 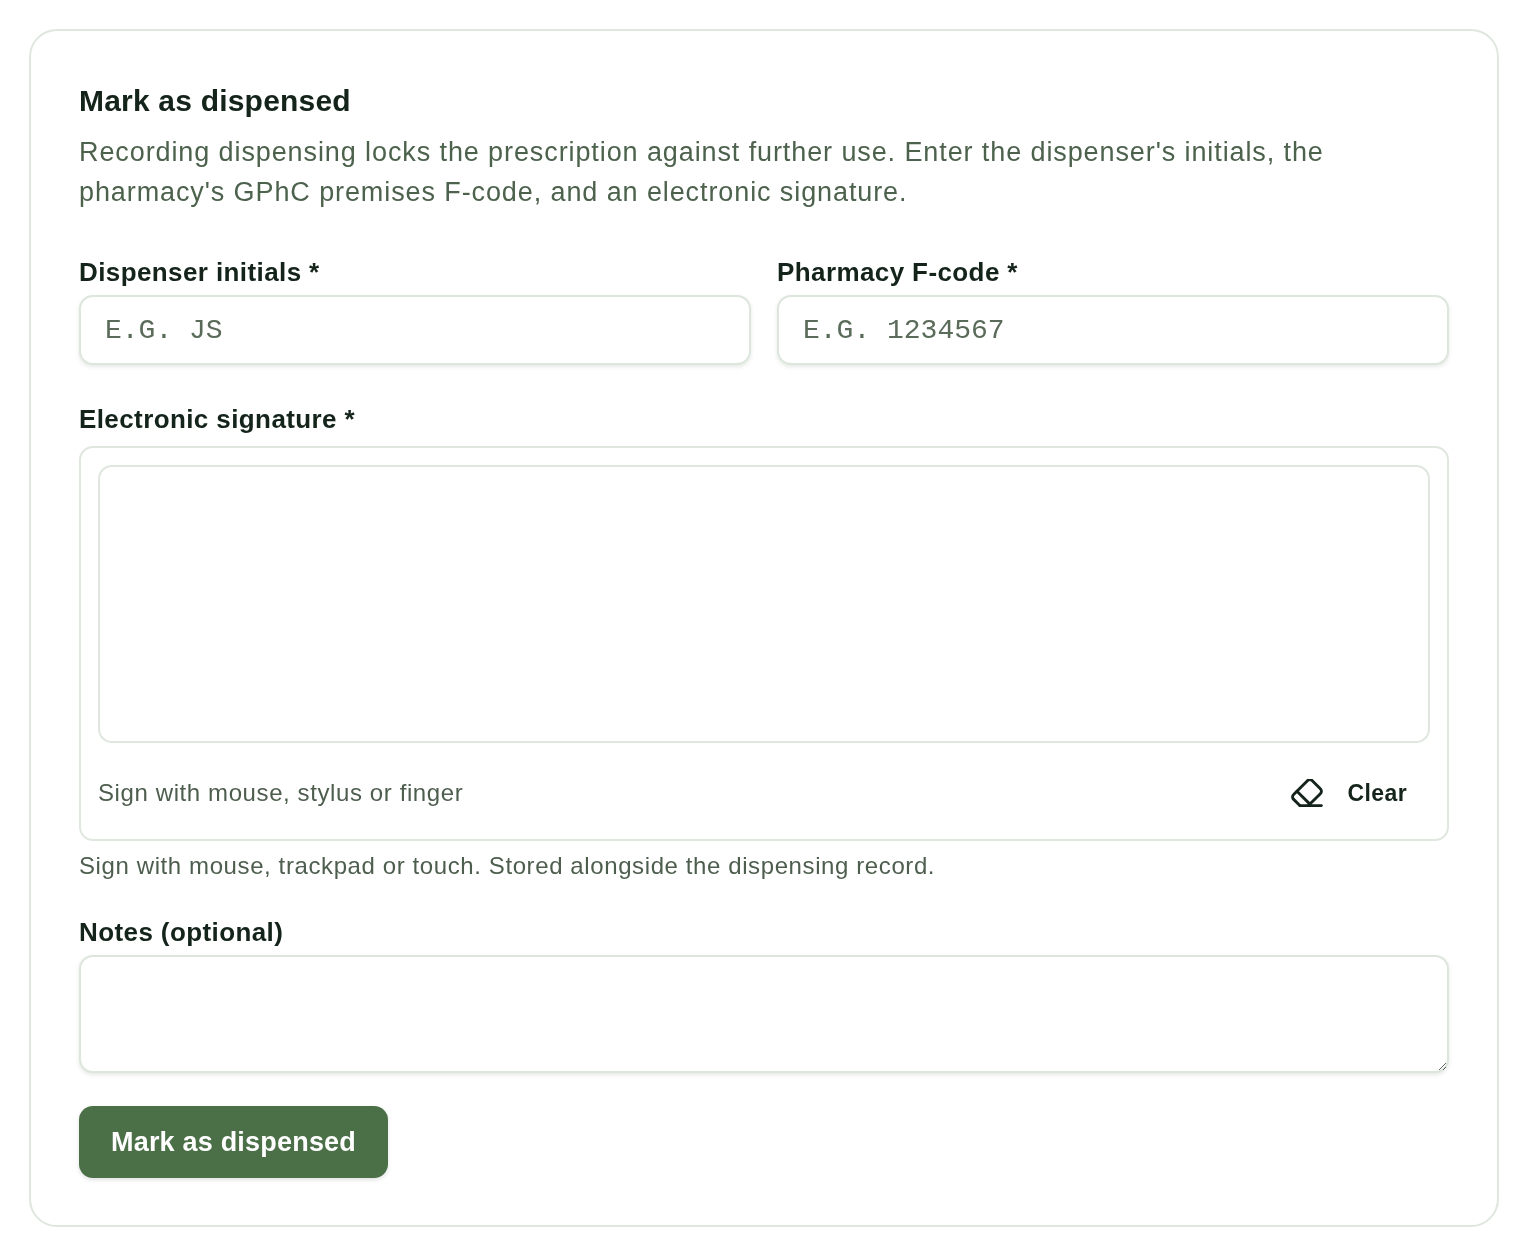 What do you see at coordinates (215, 101) in the screenshot?
I see `form-title: Mark as dispensed` at bounding box center [215, 101].